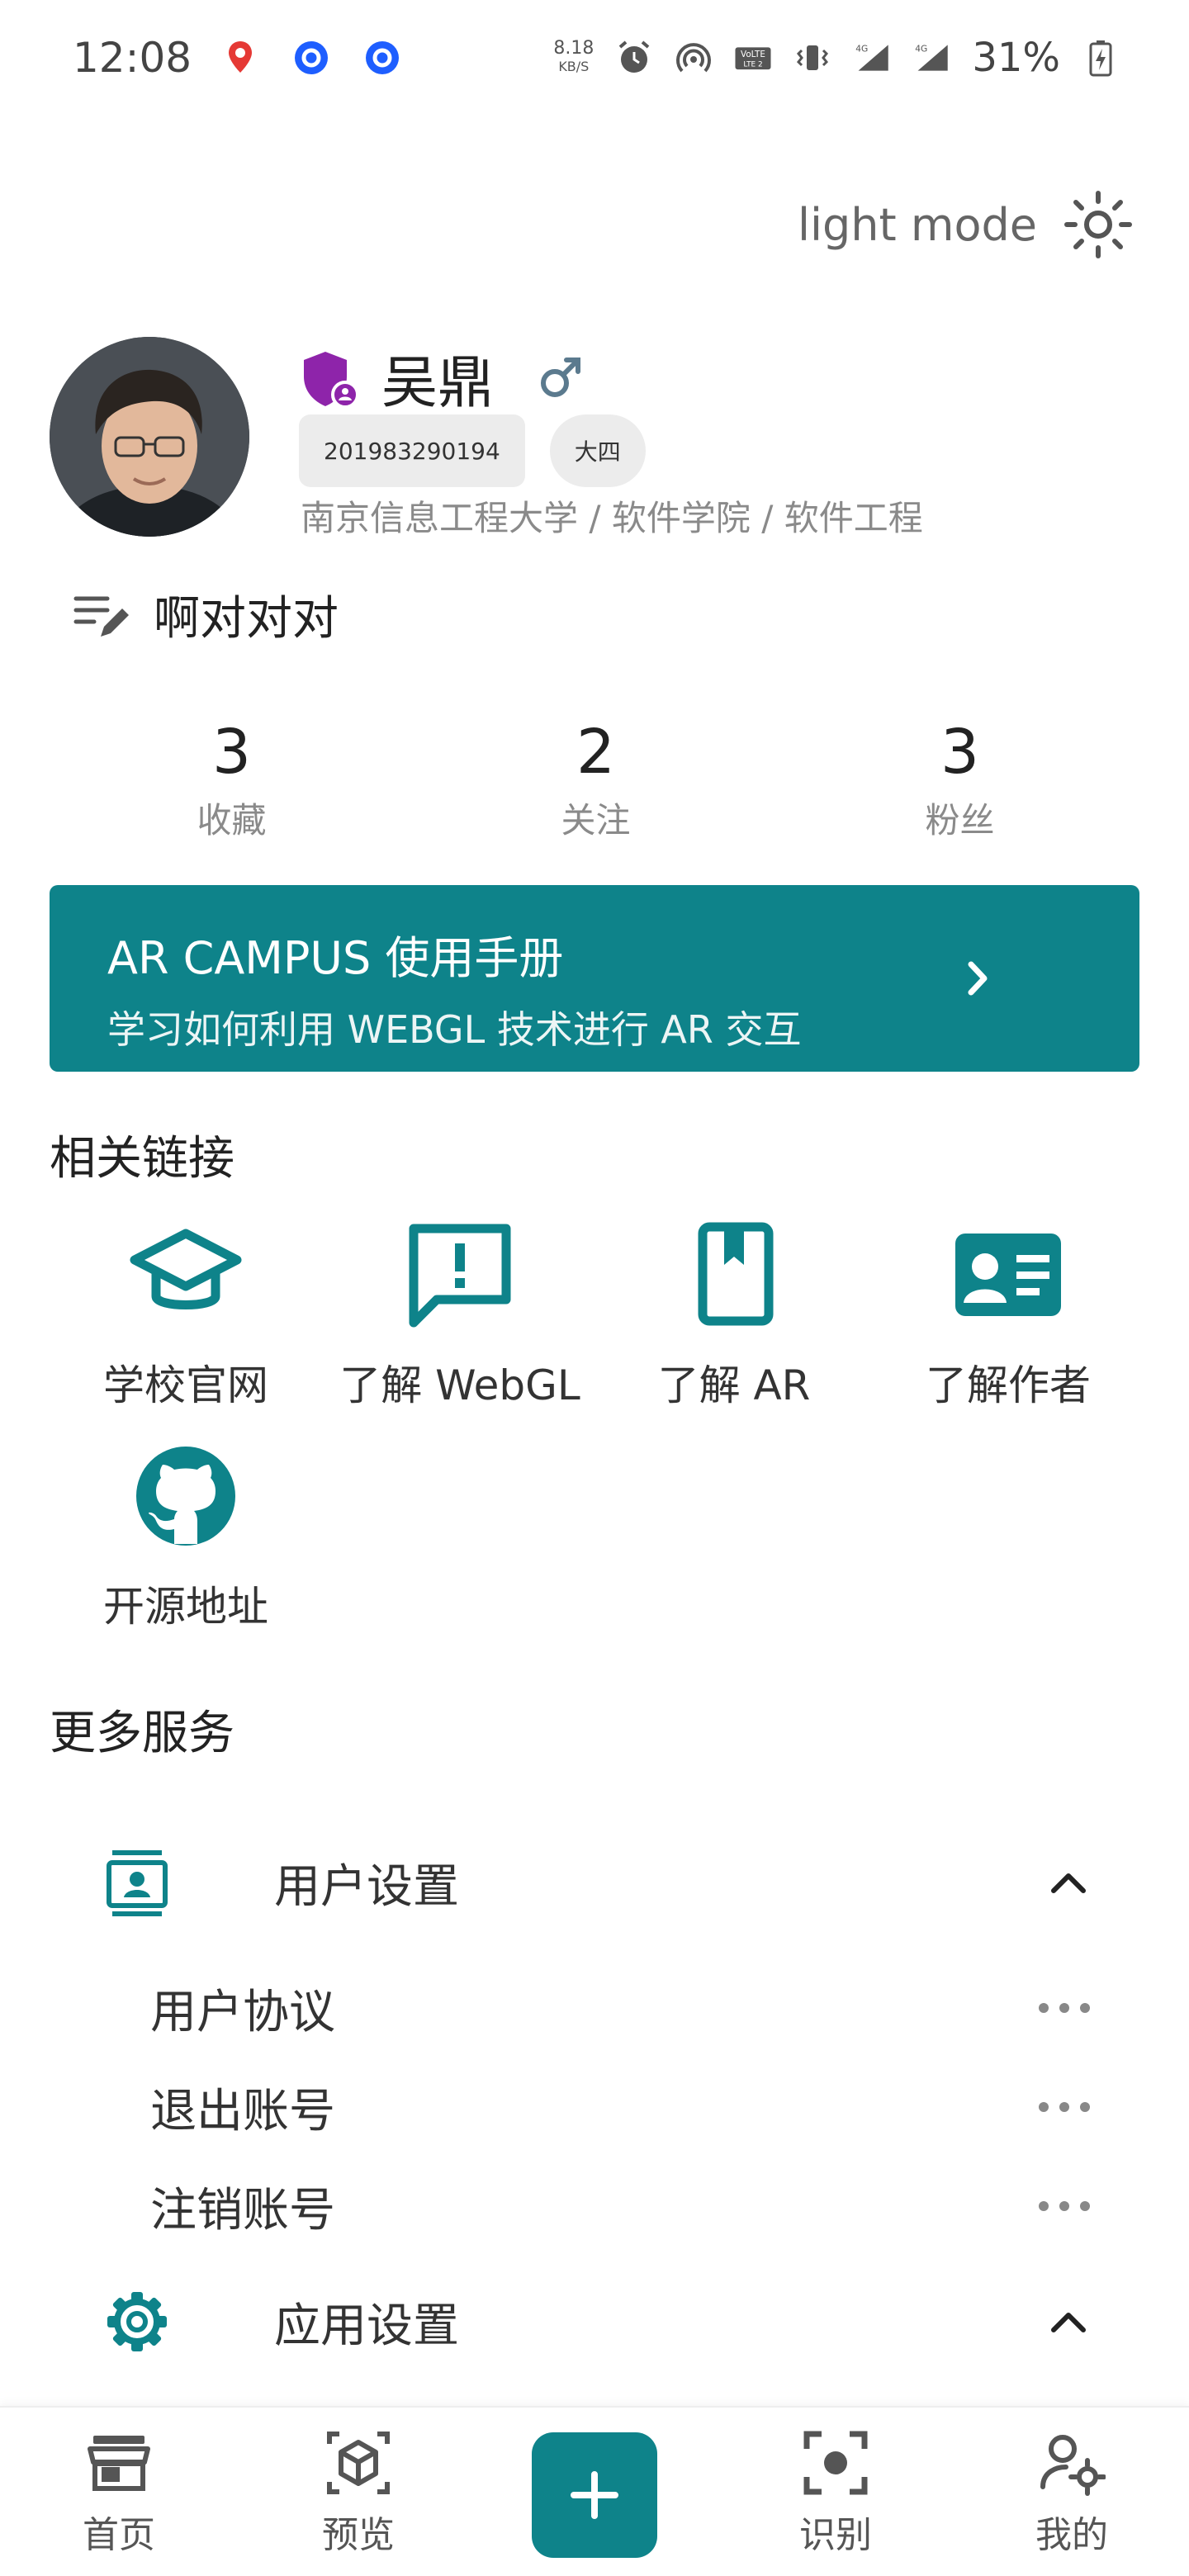 The width and height of the screenshot is (1189, 2576). What do you see at coordinates (142, 1159) in the screenshot?
I see `links-section-title: 相关链接` at bounding box center [142, 1159].